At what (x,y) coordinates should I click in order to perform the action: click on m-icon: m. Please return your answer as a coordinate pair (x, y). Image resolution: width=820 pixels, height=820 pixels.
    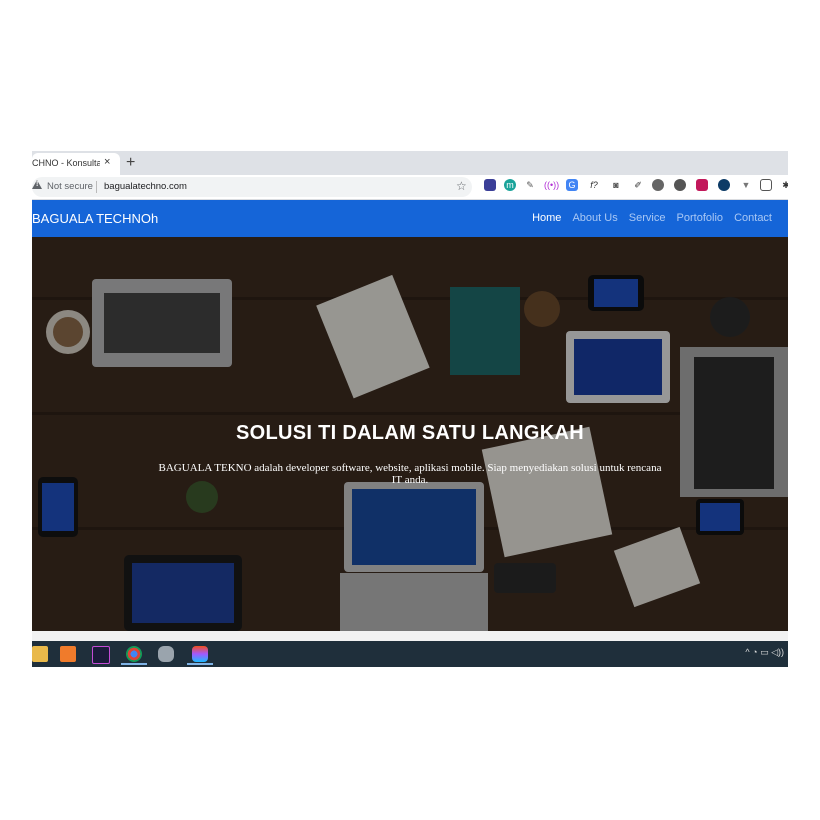
    Looking at the image, I should click on (510, 185).